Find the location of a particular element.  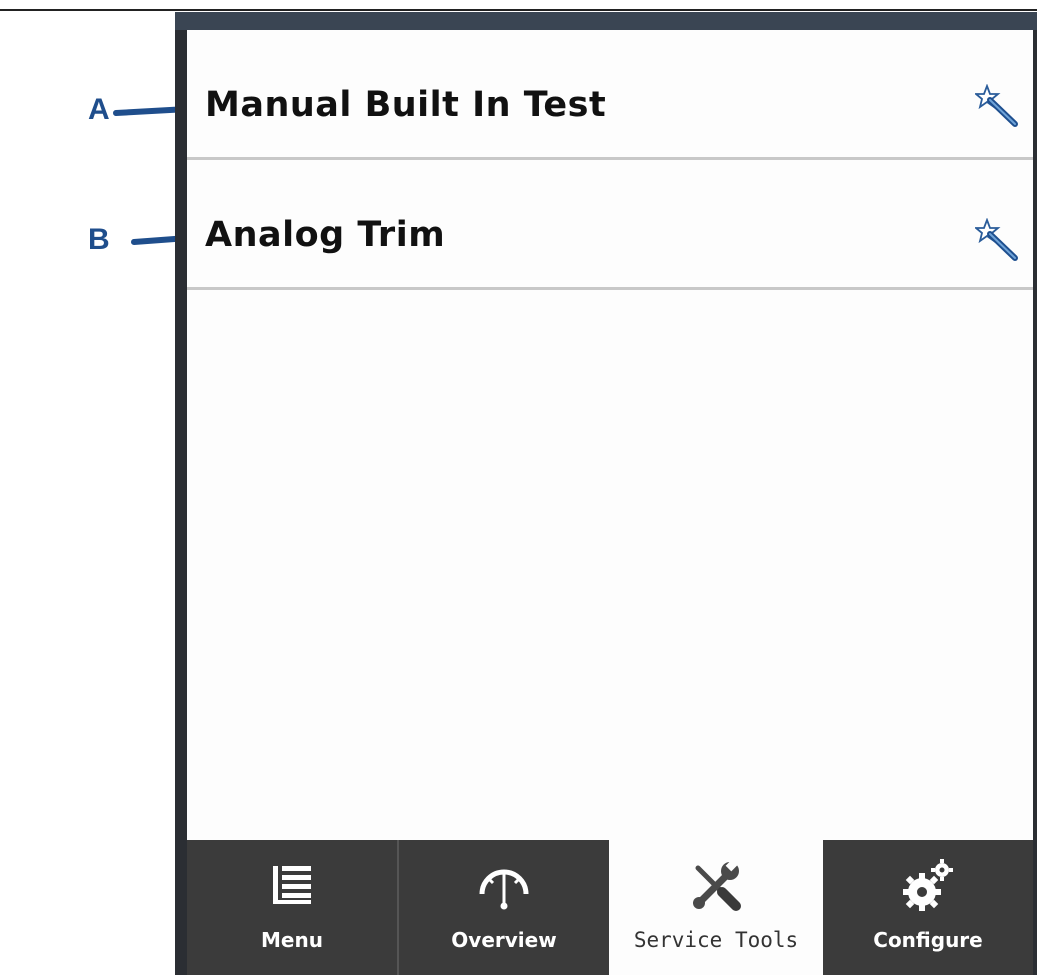

tab-label: Menu is located at coordinates (292, 940).